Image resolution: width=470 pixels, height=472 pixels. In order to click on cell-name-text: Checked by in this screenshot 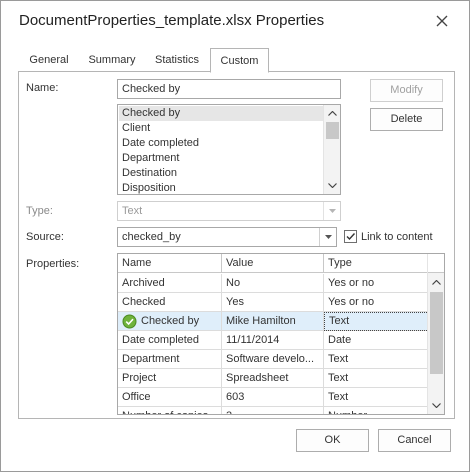, I will do `click(170, 321)`.